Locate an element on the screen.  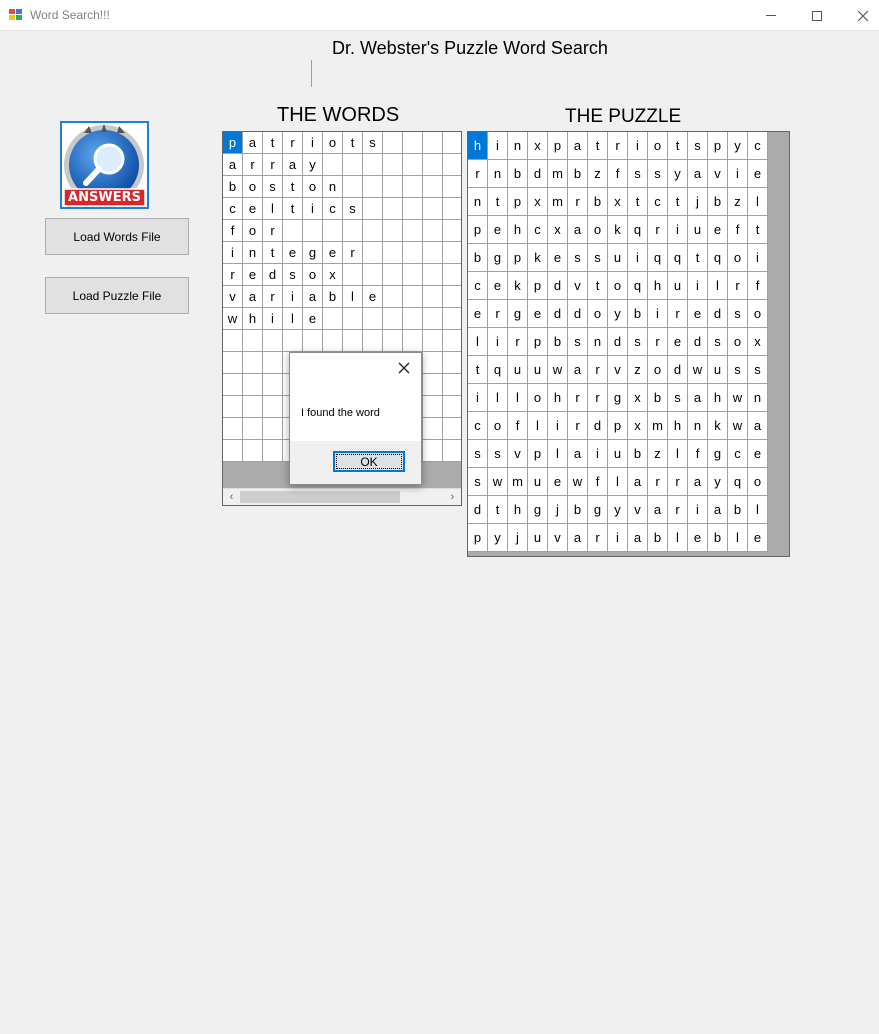
load-puzzle-button: Load Puzzle File is located at coordinates (117, 295).